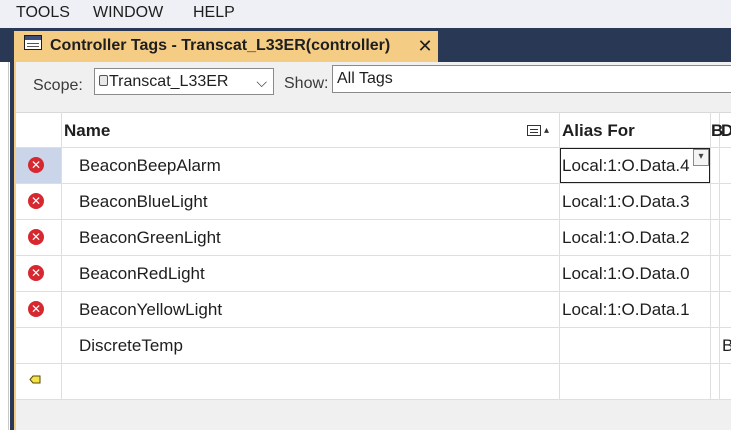 This screenshot has height=430, width=731. I want to click on menu-bar: TOOLS WINDOW HELP, so click(365, 14).